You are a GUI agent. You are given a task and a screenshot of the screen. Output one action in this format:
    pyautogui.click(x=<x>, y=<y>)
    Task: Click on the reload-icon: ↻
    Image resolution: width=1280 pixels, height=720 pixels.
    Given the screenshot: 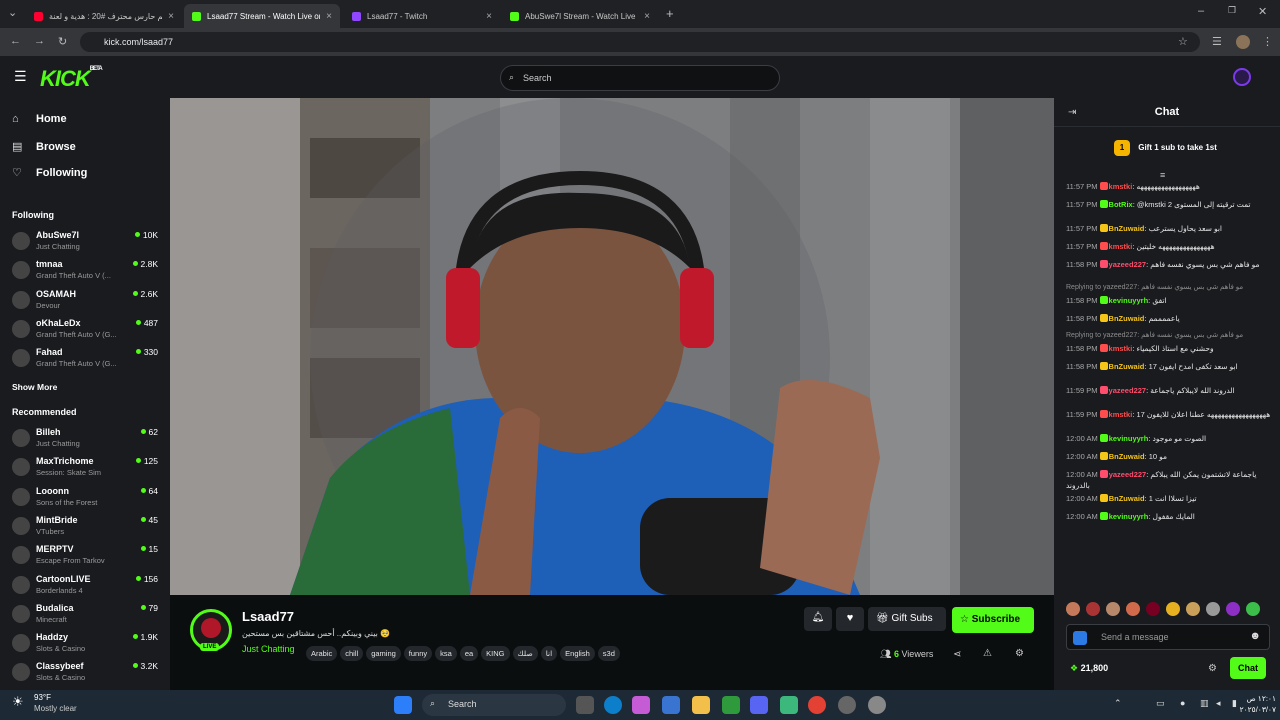 What is the action you would take?
    pyautogui.click(x=62, y=41)
    